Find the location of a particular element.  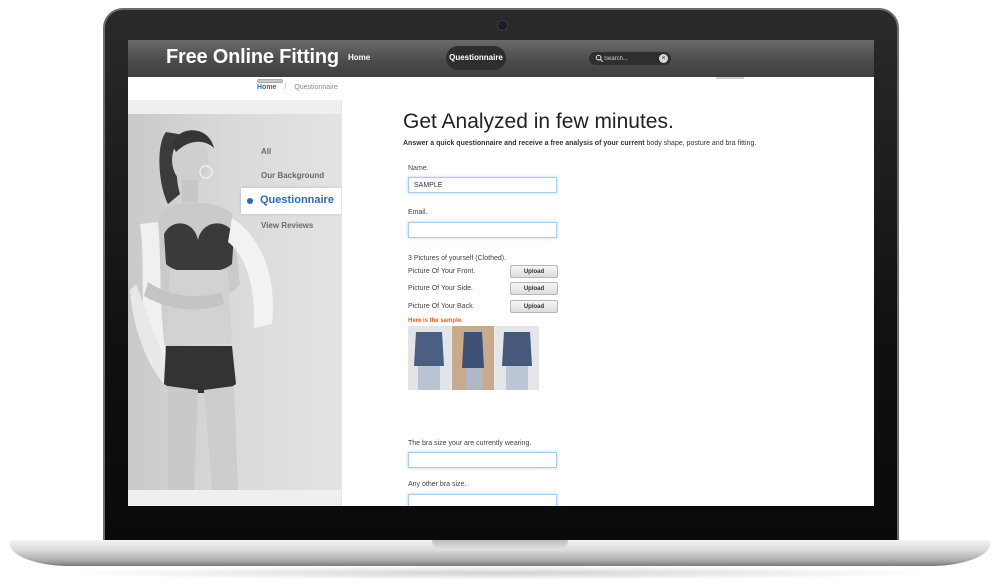

other-bra-size-label: Any other bra size. is located at coordinates (437, 484).